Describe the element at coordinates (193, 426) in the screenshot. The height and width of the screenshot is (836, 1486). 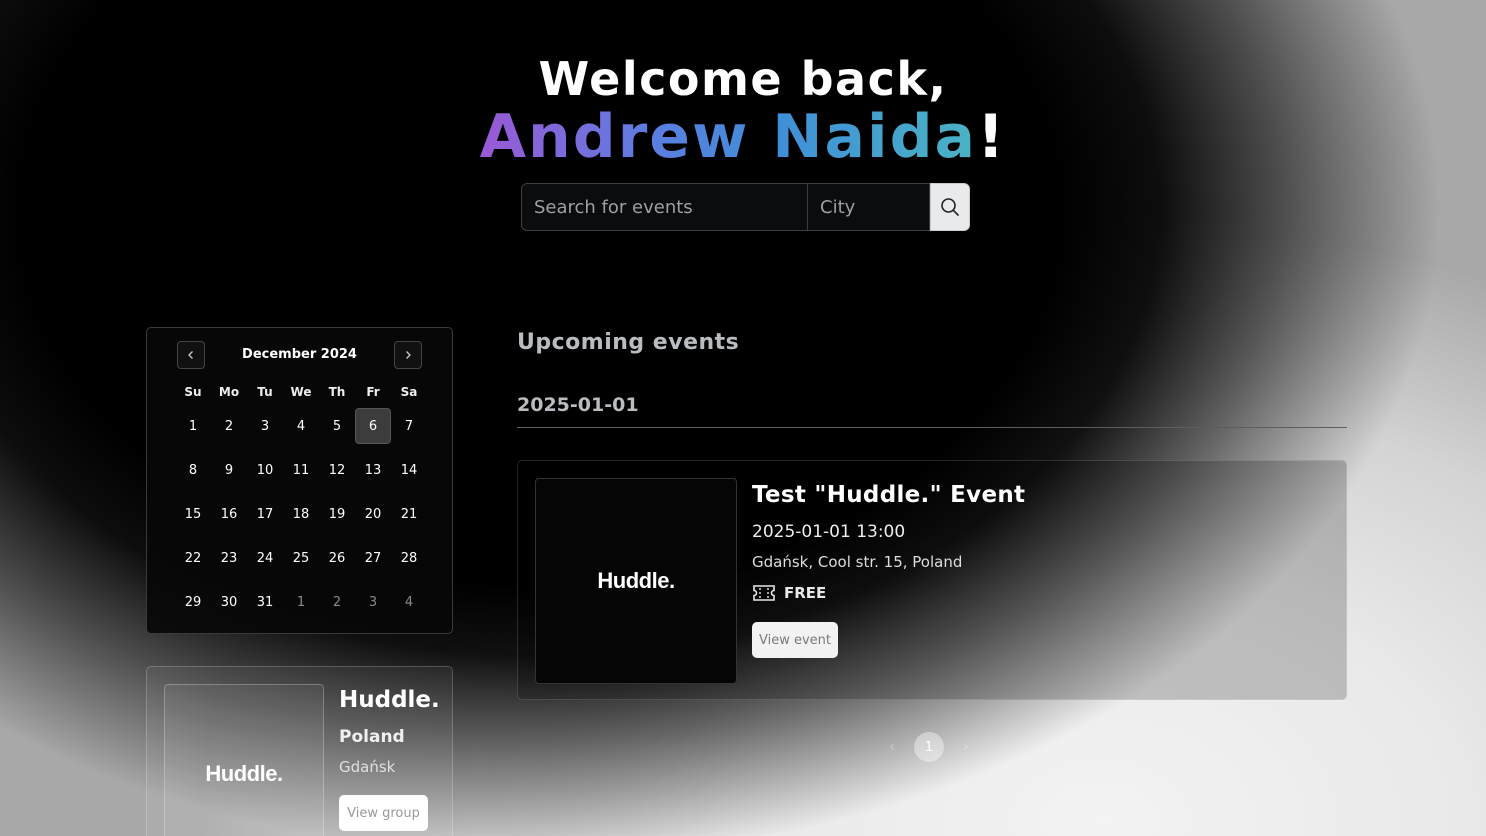
I see `calendar-day: 1` at that location.